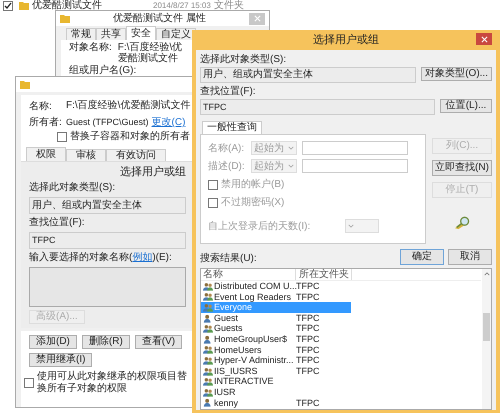  What do you see at coordinates (227, 166) in the screenshot?
I see `field-label: 描述(D):` at bounding box center [227, 166].